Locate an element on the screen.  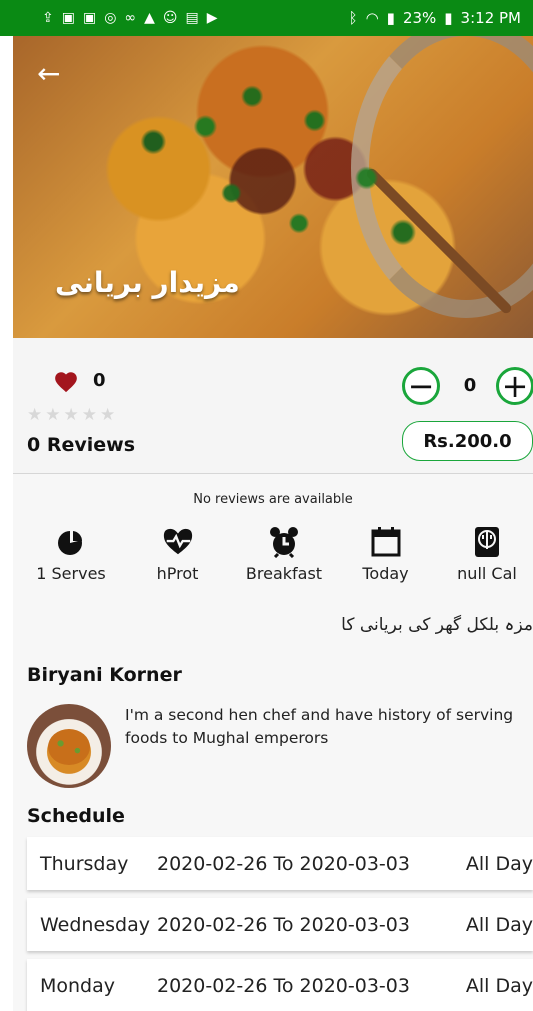
clock: 3:12 PM is located at coordinates (490, 18).